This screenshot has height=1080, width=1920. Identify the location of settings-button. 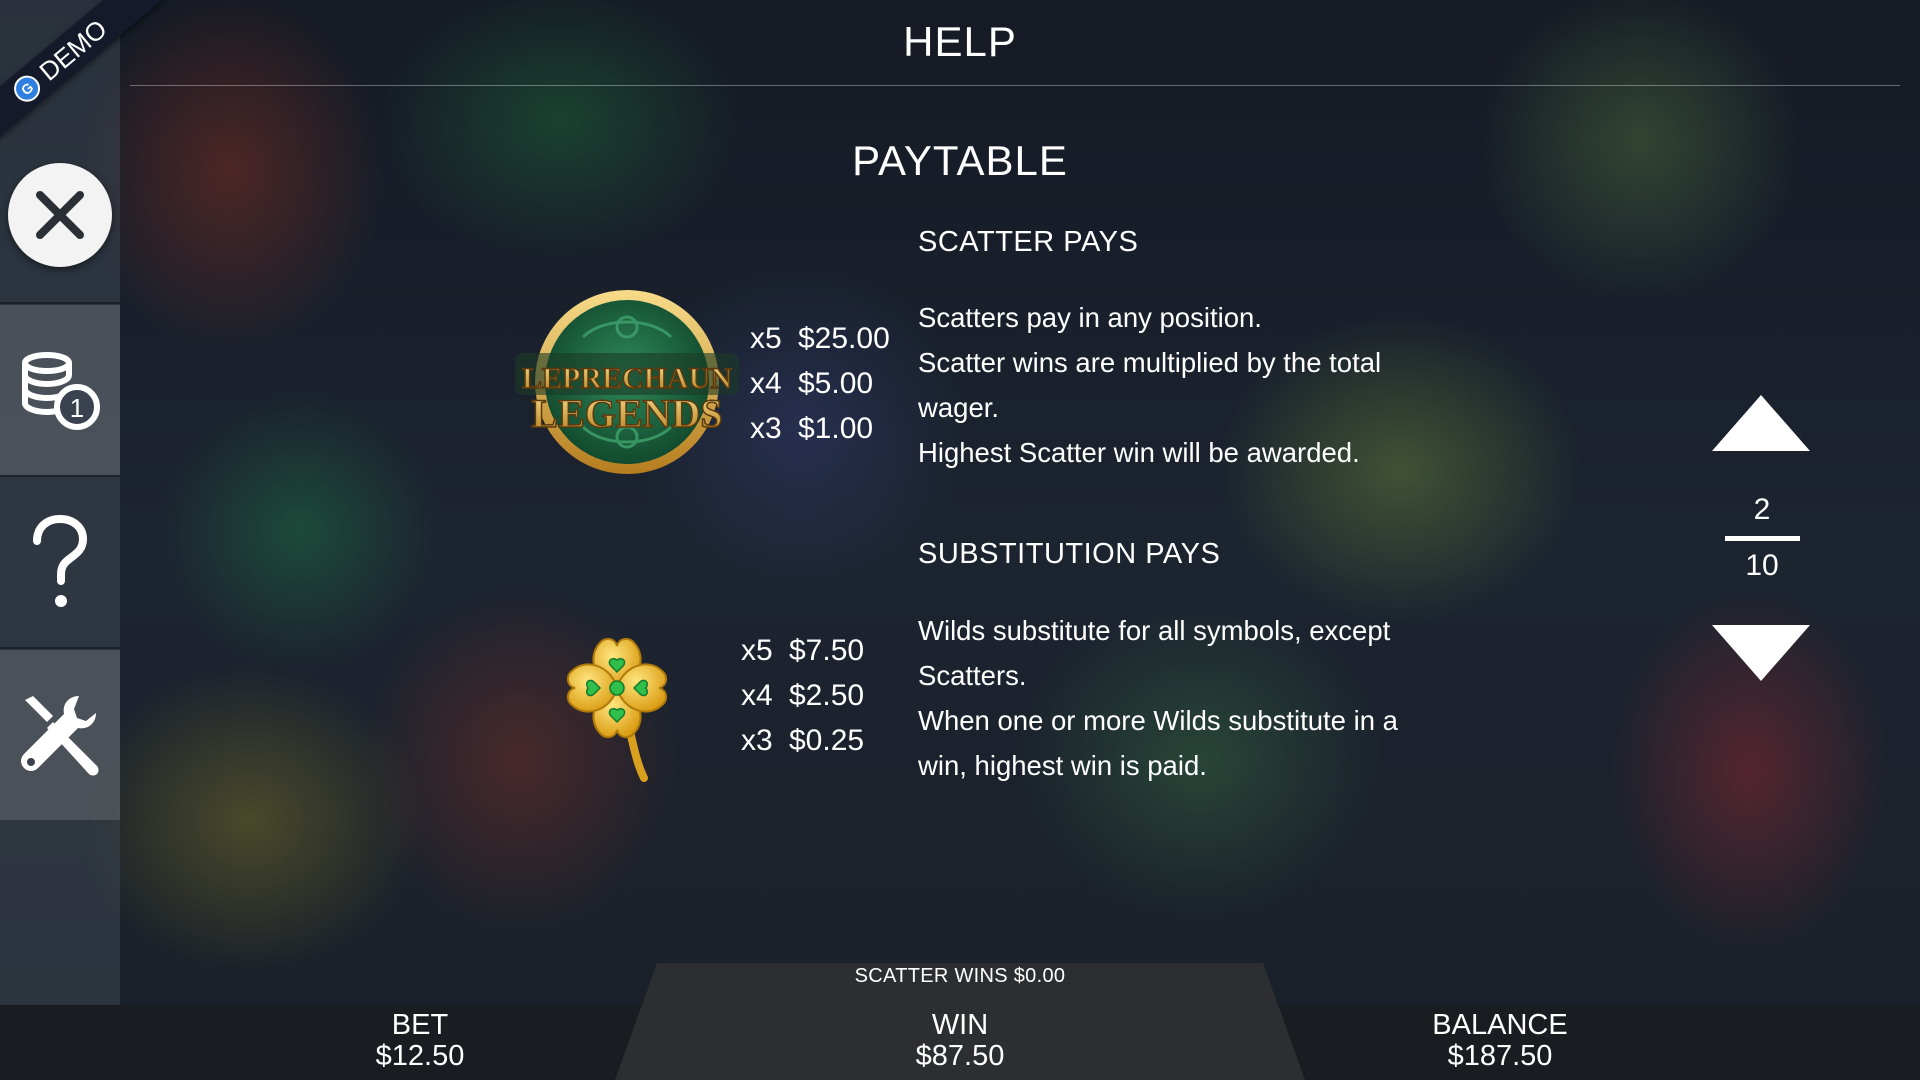
(60, 735).